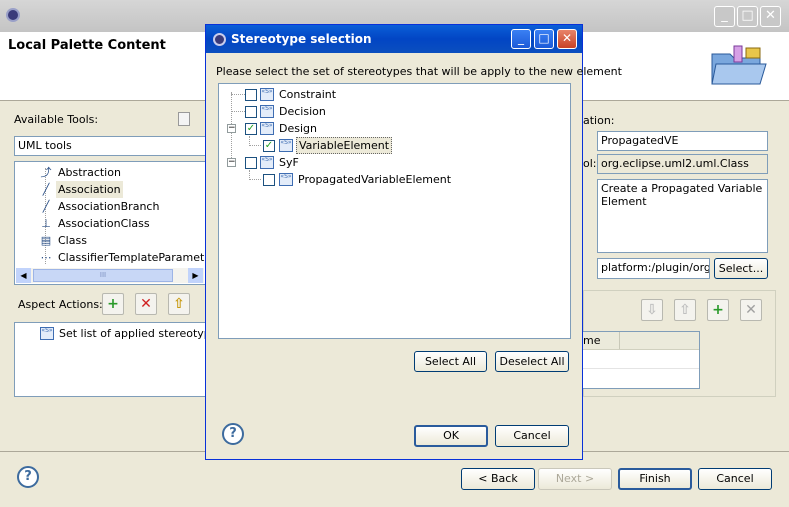 This screenshot has width=789, height=507. Describe the element at coordinates (103, 275) in the screenshot. I see `scroll-thumb: III` at that location.